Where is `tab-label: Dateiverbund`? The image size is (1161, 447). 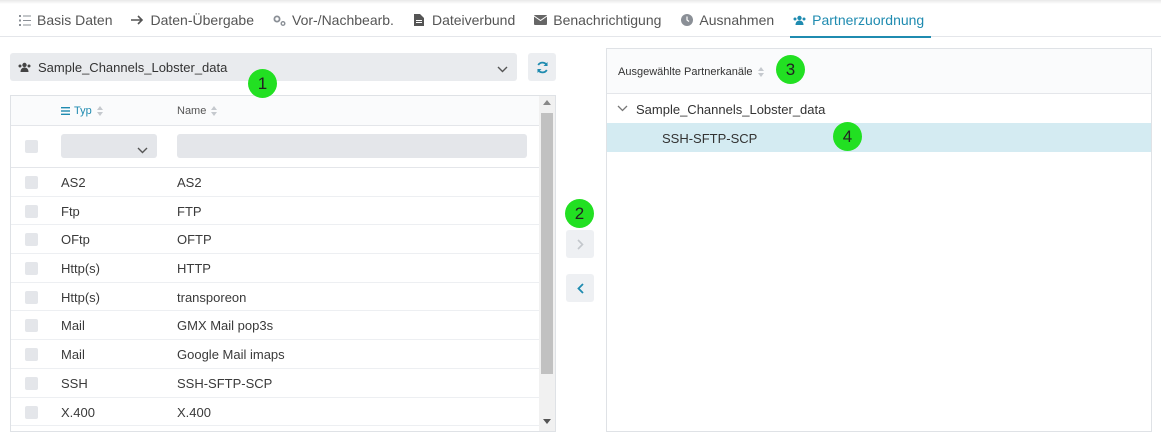
tab-label: Dateiverbund is located at coordinates (473, 20).